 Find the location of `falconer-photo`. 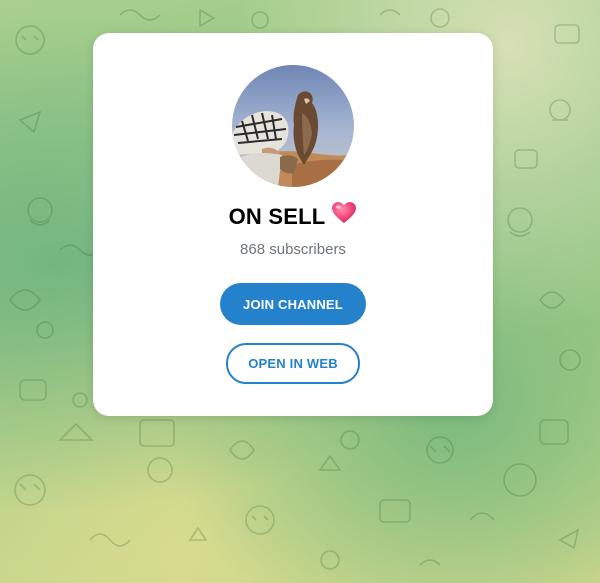

falconer-photo is located at coordinates (293, 126).